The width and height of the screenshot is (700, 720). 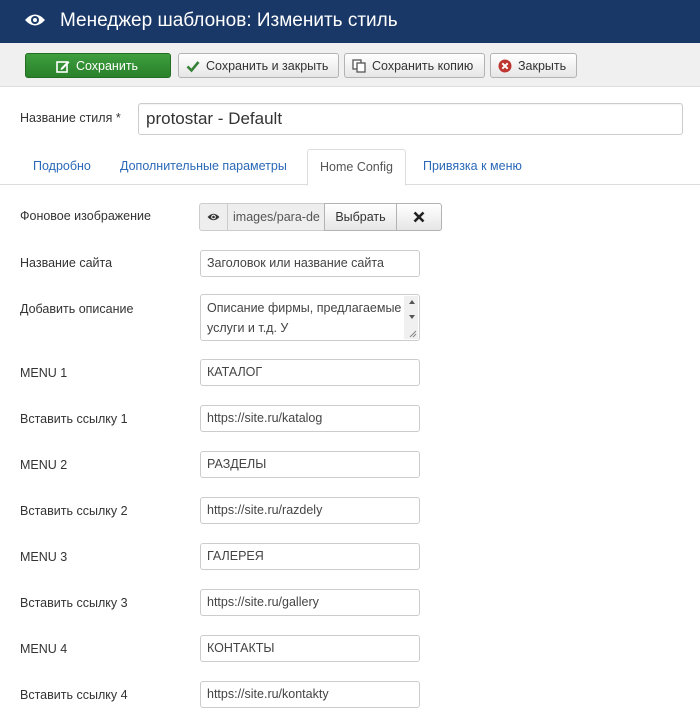 What do you see at coordinates (267, 65) in the screenshot?
I see `save-and-close-label: Сохранить и закрыть` at bounding box center [267, 65].